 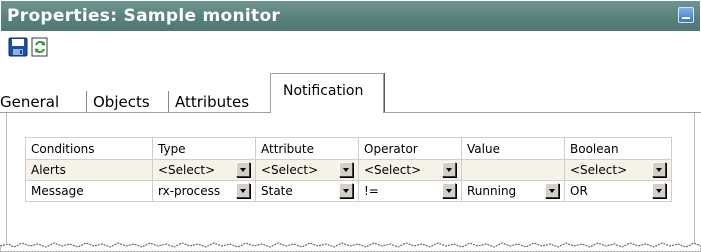 I want to click on boolean-select-alerts: <Select>, so click(x=618, y=170).